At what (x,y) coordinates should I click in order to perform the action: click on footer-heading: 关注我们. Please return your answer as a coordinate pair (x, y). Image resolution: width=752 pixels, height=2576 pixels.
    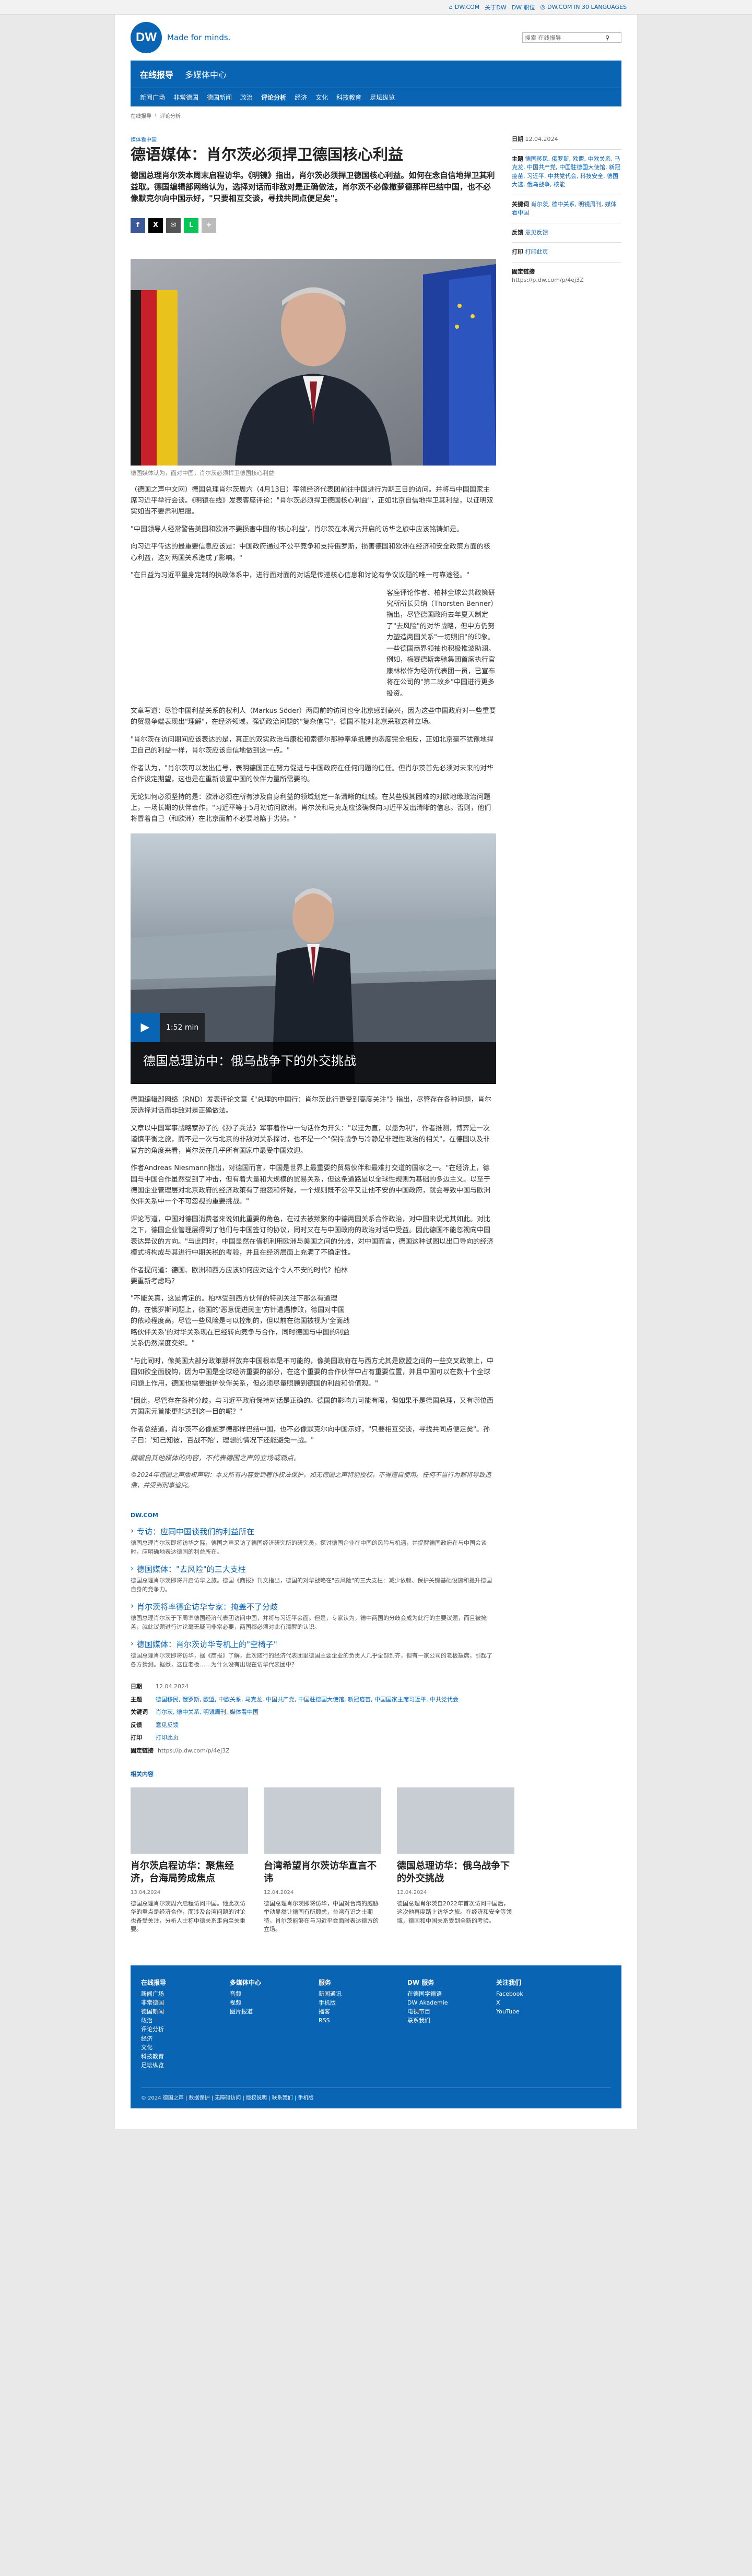
    Looking at the image, I should click on (533, 1983).